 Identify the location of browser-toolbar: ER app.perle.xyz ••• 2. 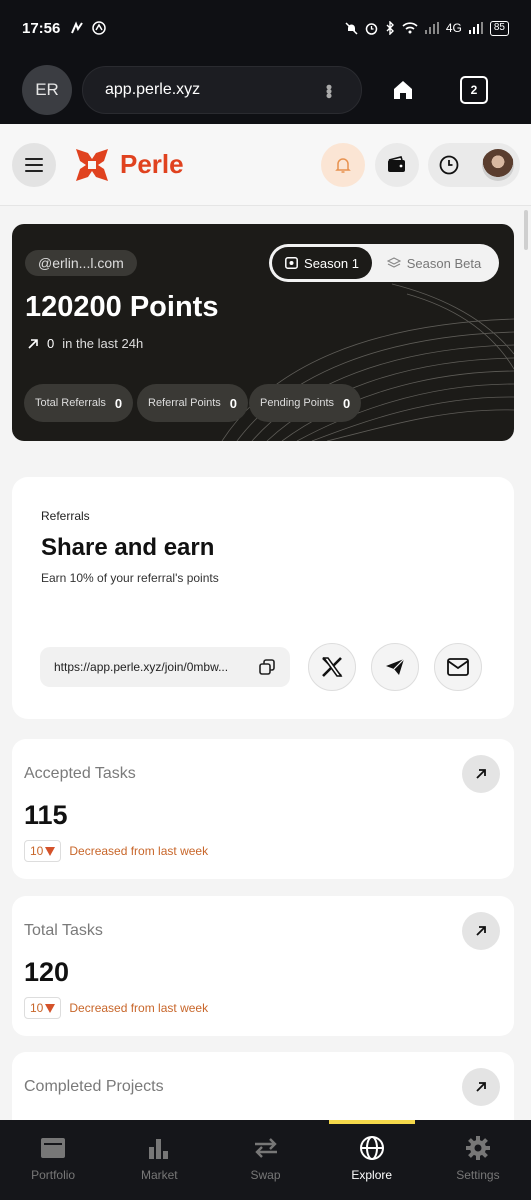
(265, 90).